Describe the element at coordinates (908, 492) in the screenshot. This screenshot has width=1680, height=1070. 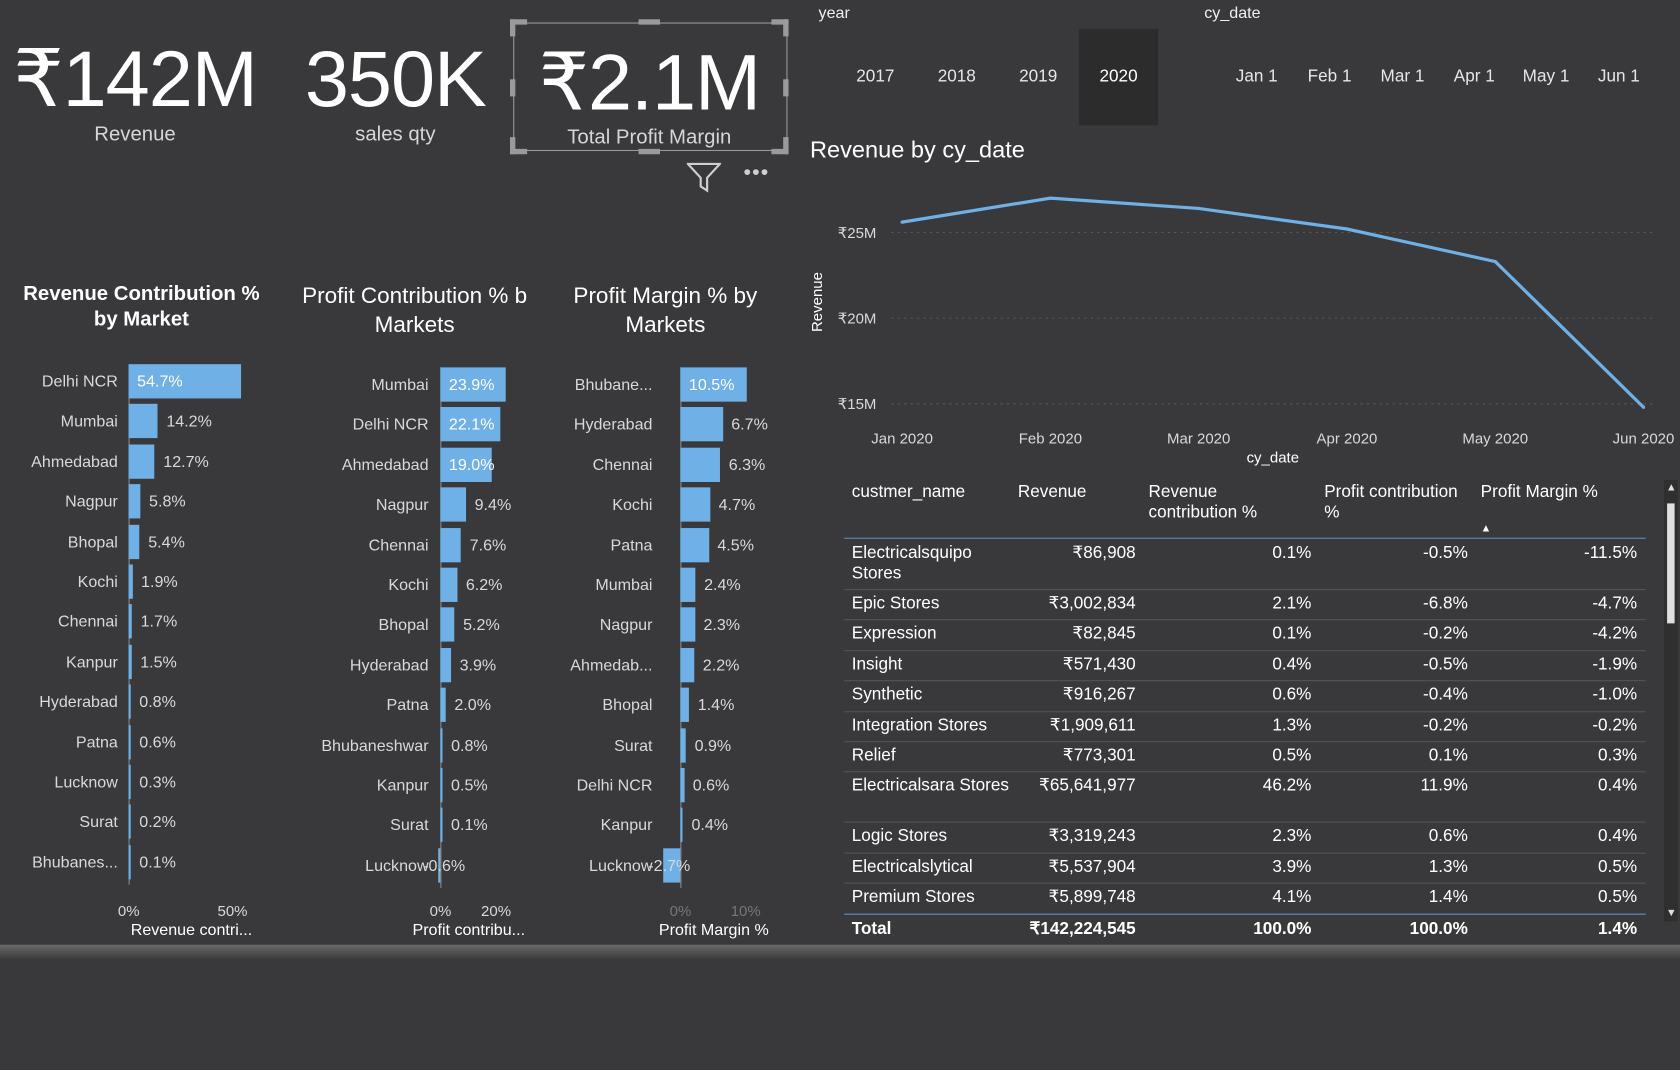
I see `table-header-name: custmer_name` at that location.